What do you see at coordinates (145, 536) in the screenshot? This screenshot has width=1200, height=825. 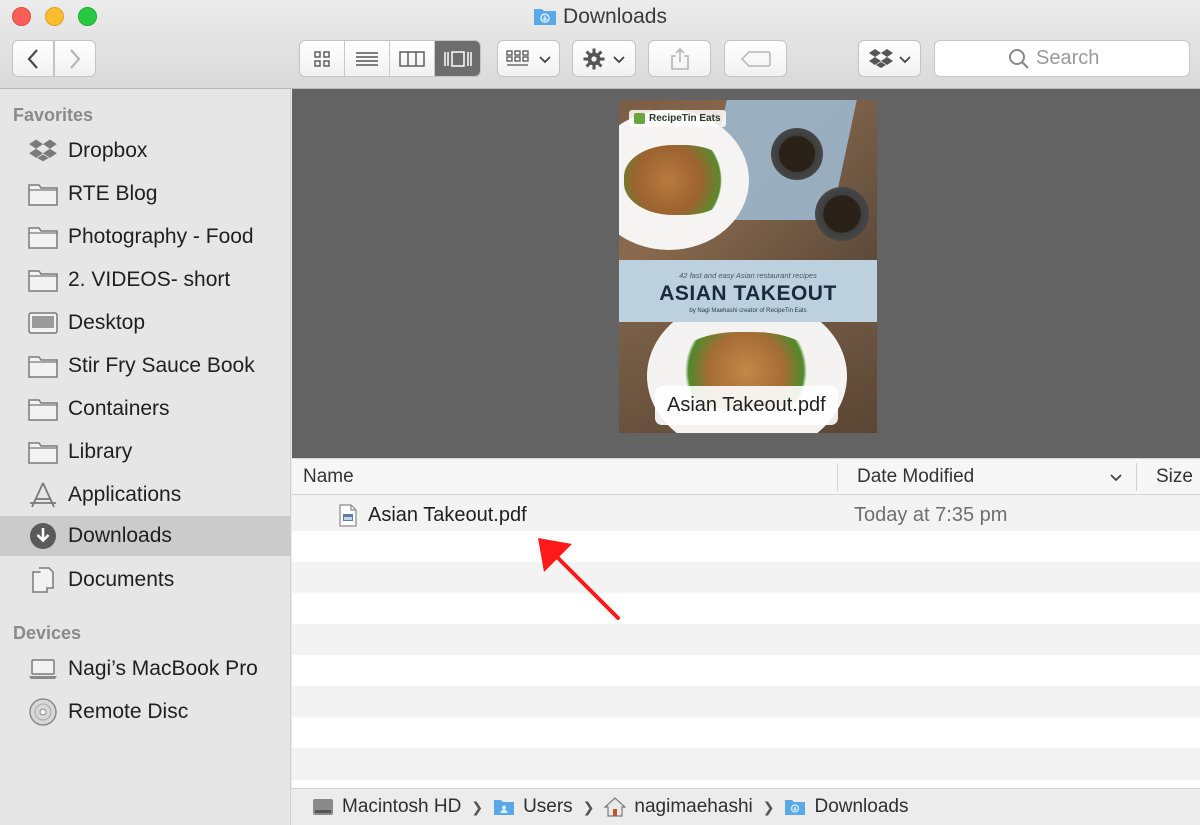 I see `sidebar-item-downloads: Downloads` at bounding box center [145, 536].